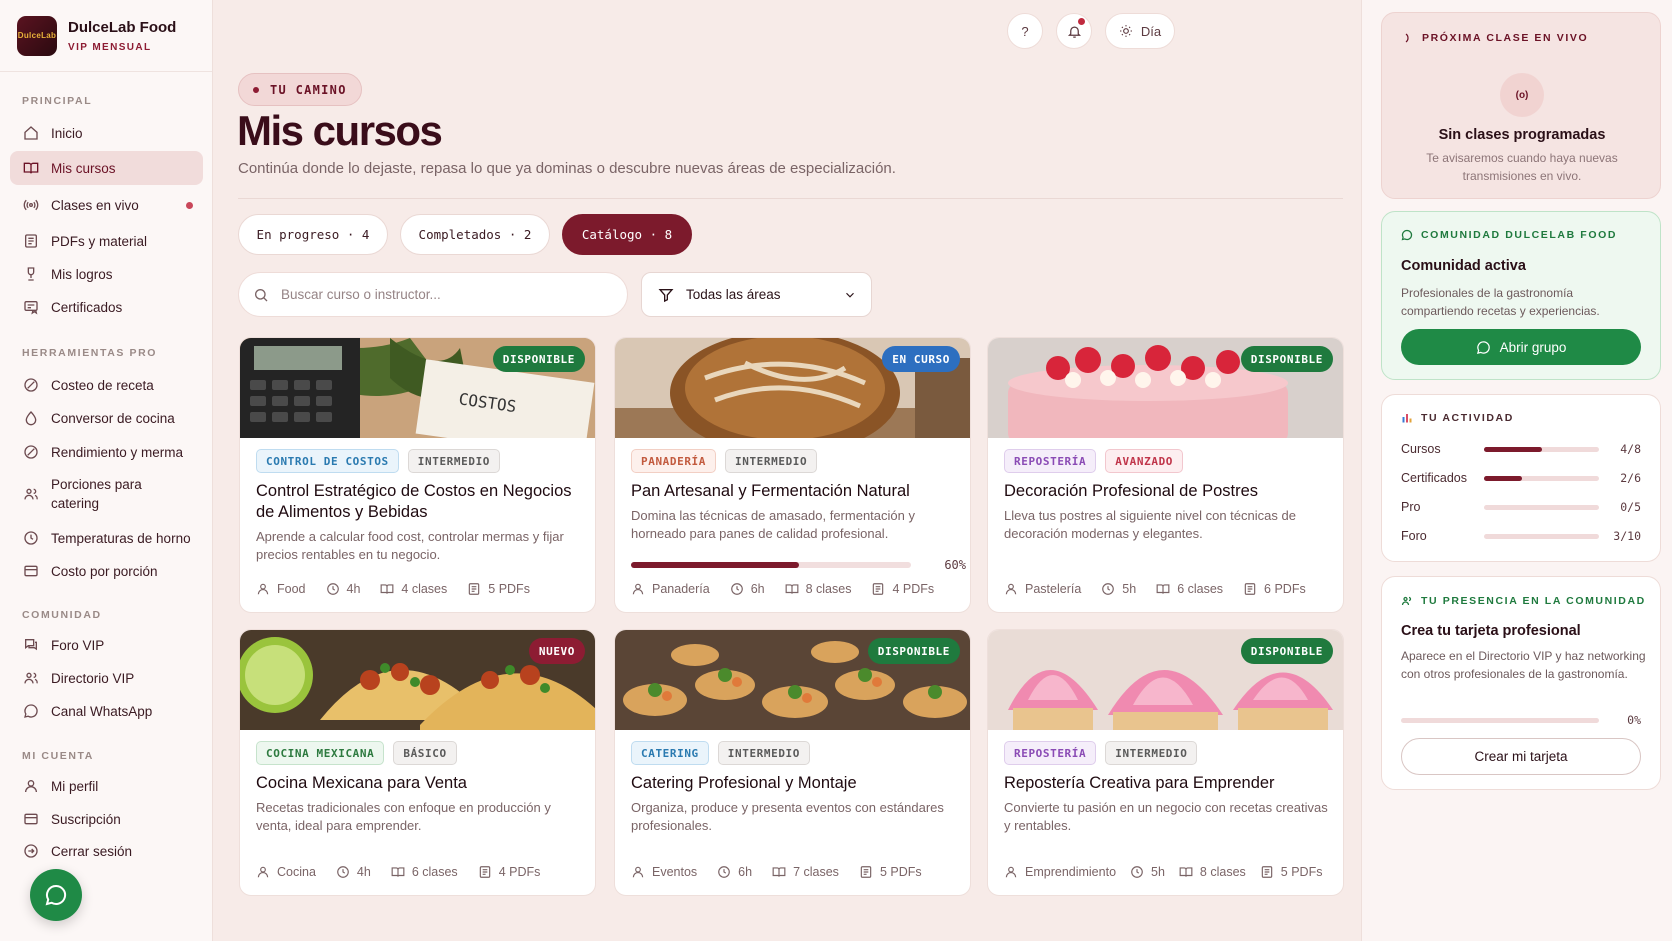 Image resolution: width=1672 pixels, height=941 pixels. Describe the element at coordinates (106, 418) in the screenshot. I see `sidebar-item-conversor: Conversor de cocina` at that location.